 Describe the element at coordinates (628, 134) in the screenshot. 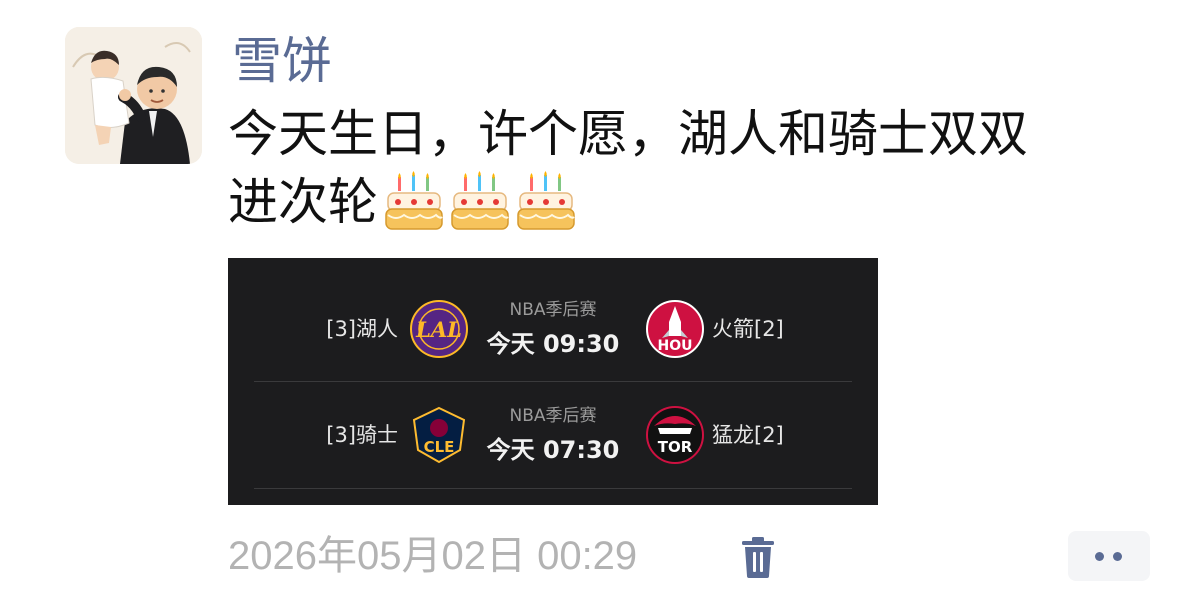

I see `post-text-line-1: 今天生日，许个愿，湖人和骑士双双` at that location.